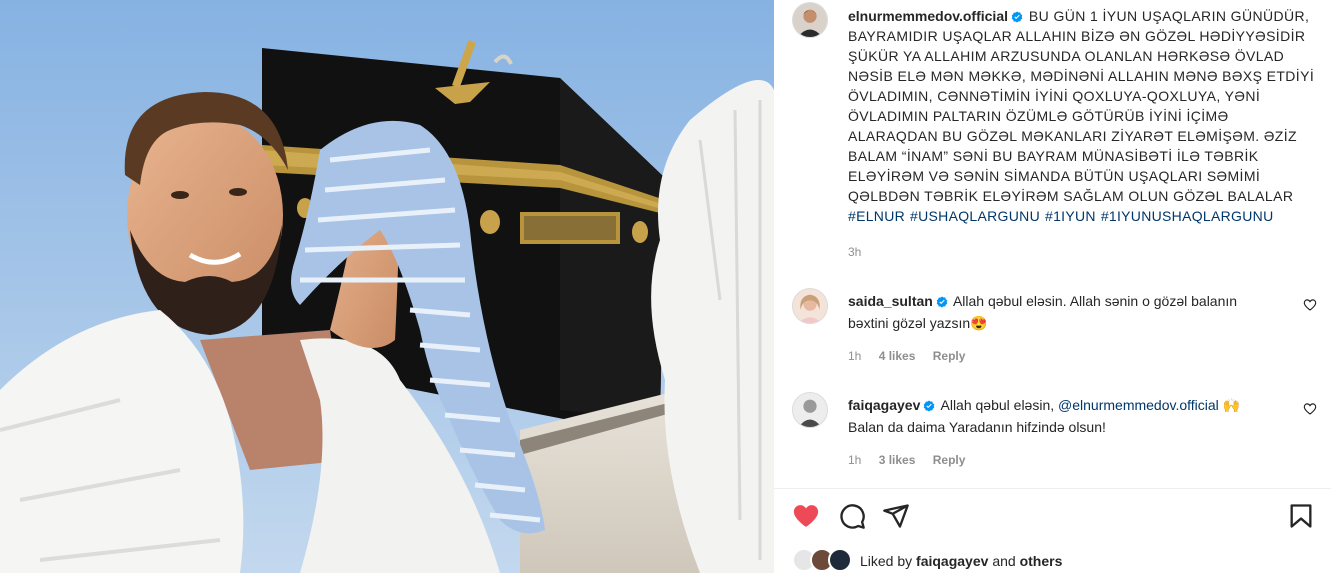  What do you see at coordinates (975, 216) in the screenshot?
I see `hashtag-link: #USHAQLARGUNU` at bounding box center [975, 216].